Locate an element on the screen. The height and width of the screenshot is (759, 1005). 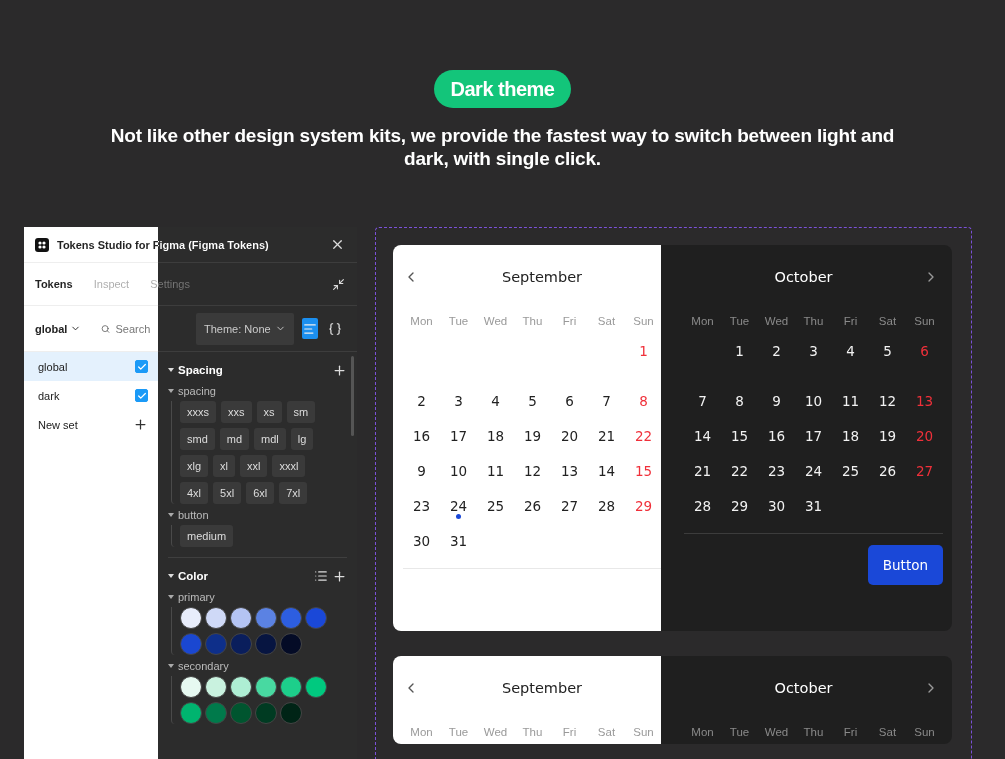
token-chip: xxl is located at coordinates (254, 466).